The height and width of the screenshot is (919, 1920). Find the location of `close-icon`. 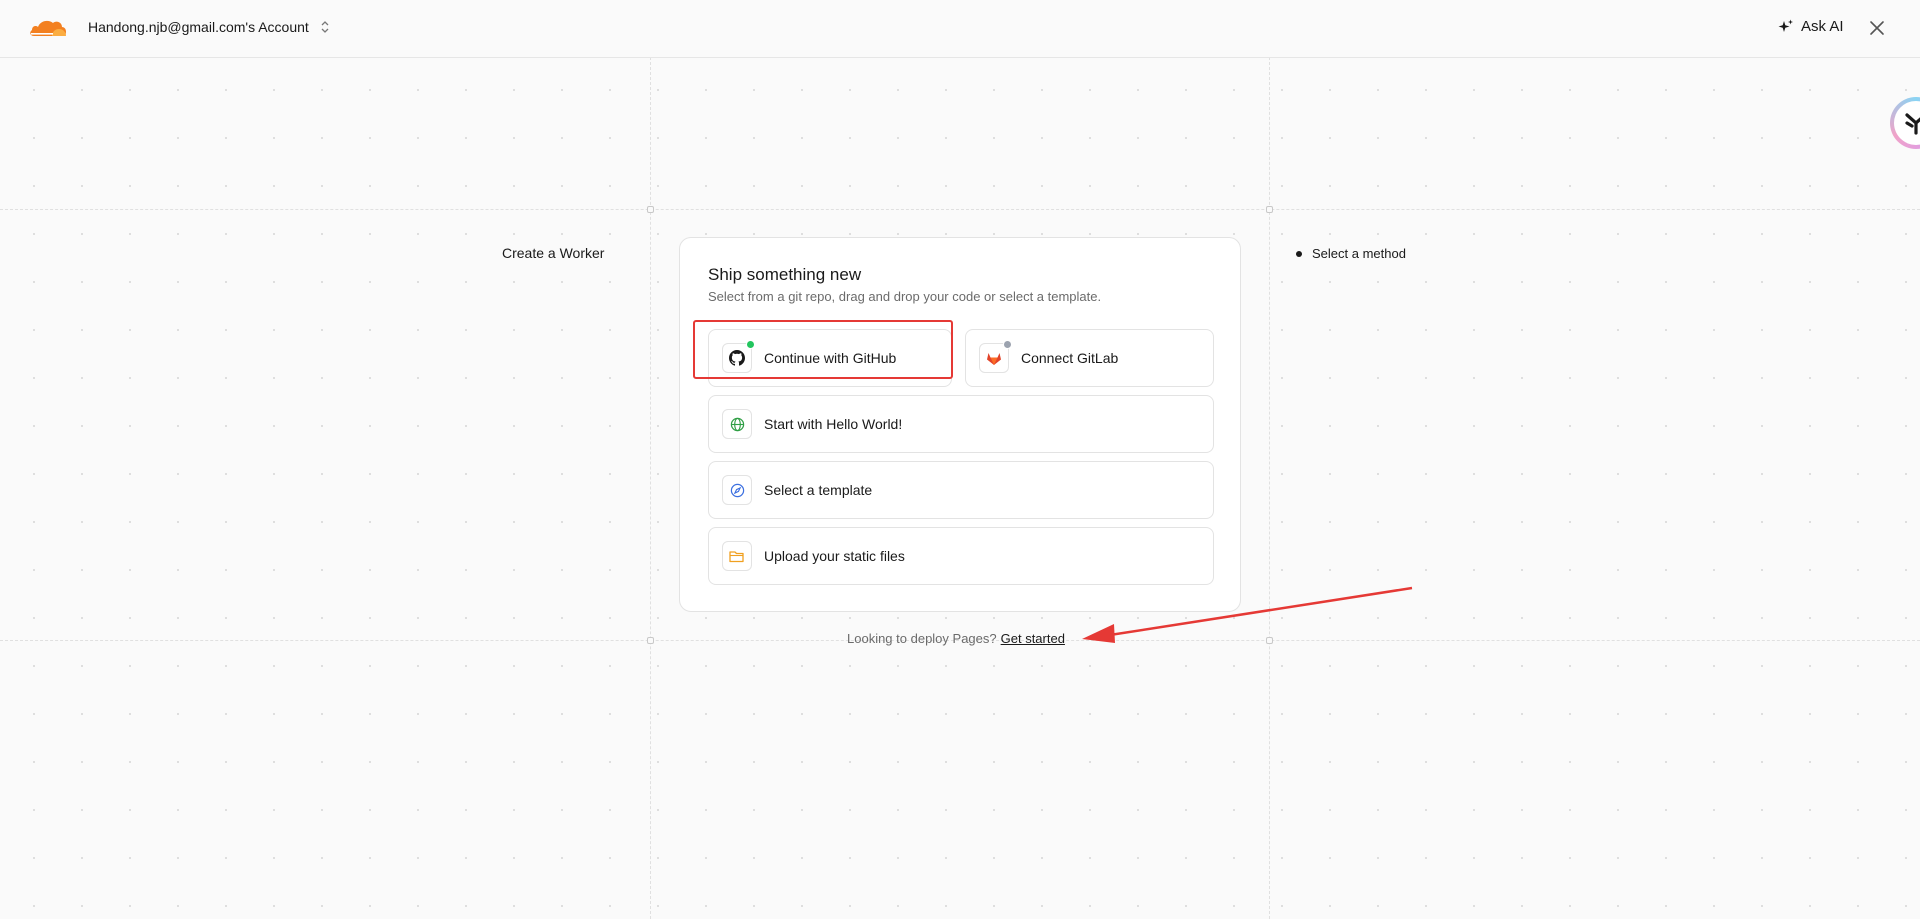

close-icon is located at coordinates (1877, 28).